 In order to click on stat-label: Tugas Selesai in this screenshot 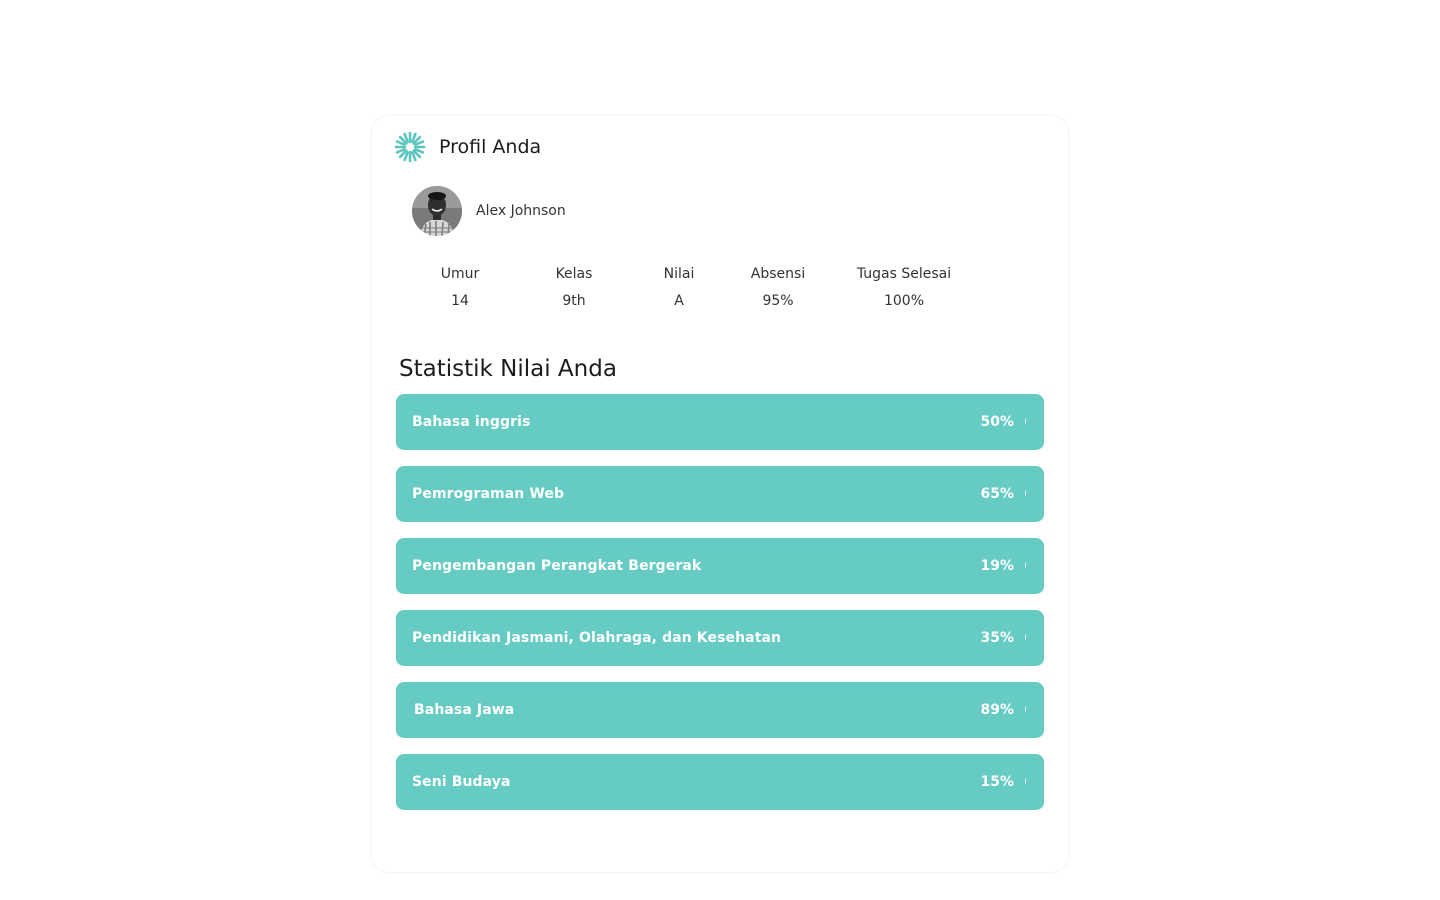, I will do `click(904, 274)`.